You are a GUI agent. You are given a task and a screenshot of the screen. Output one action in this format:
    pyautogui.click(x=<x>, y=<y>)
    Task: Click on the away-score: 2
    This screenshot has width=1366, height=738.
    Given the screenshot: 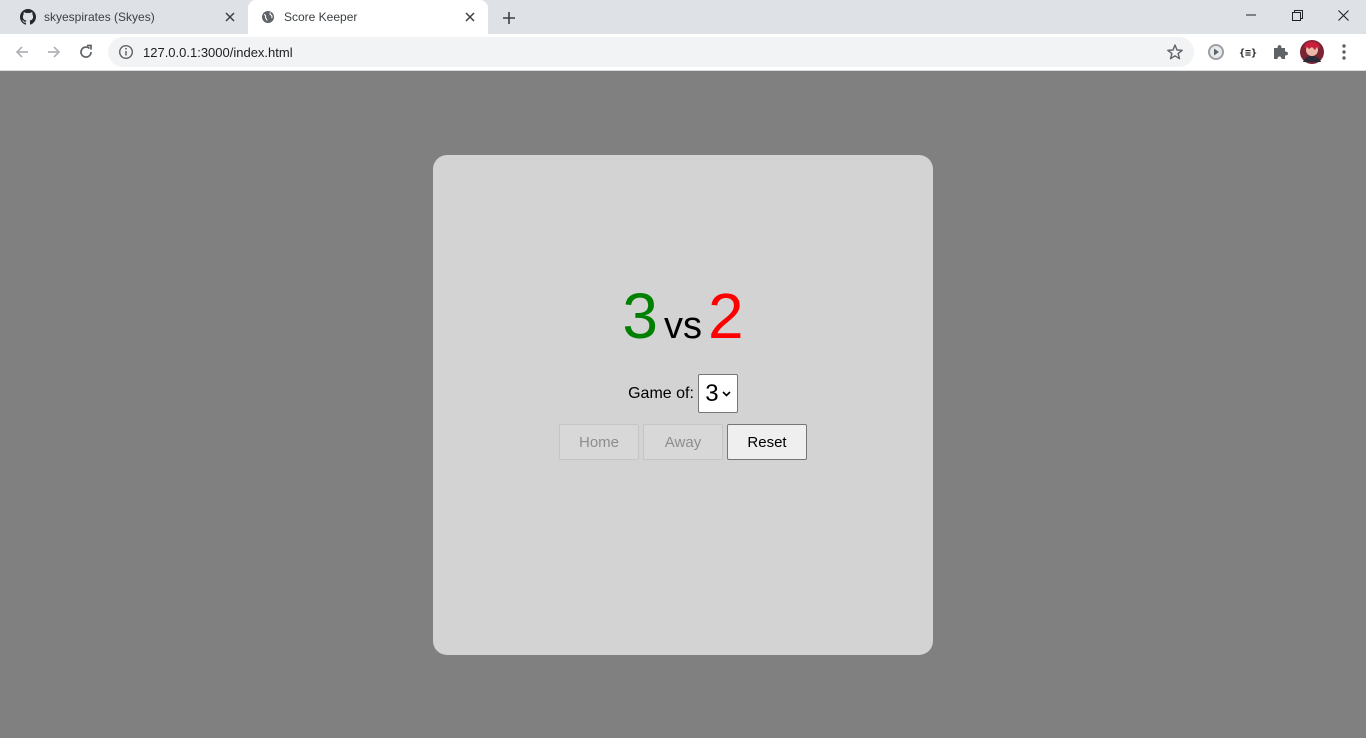 What is the action you would take?
    pyautogui.click(x=726, y=316)
    